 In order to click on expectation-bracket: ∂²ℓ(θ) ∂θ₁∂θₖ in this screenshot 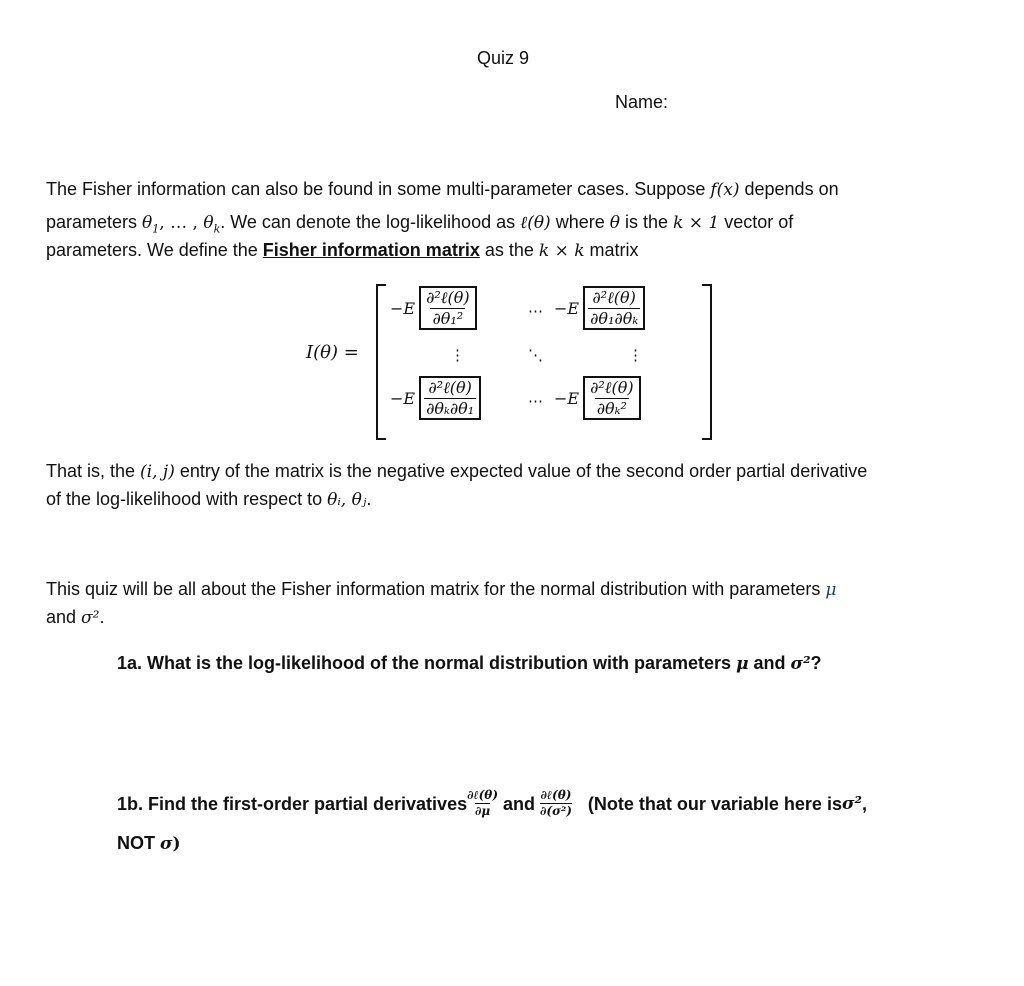, I will do `click(614, 308)`.